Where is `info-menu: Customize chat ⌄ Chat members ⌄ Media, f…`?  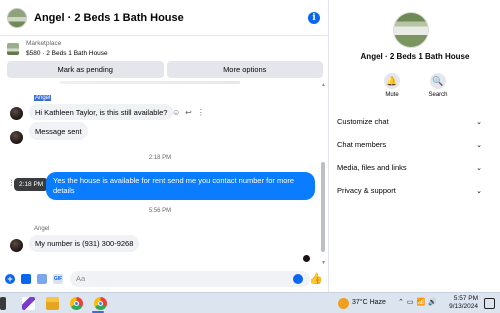
info-menu: Customize chat ⌄ Chat members ⌄ Media, f… is located at coordinates (415, 156).